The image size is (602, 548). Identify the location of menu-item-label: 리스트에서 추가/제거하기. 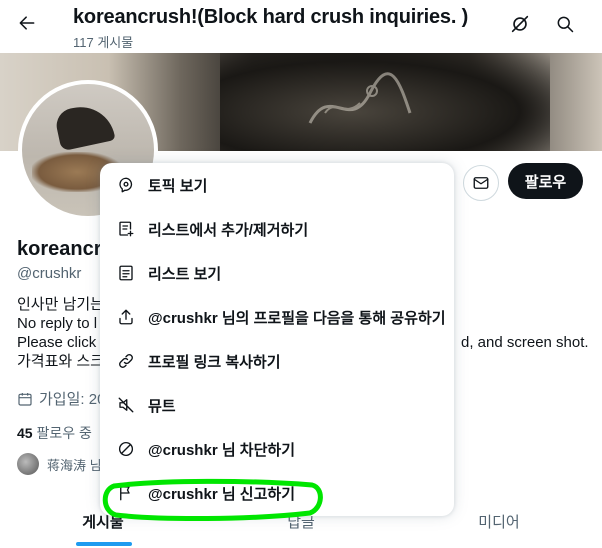
(228, 230).